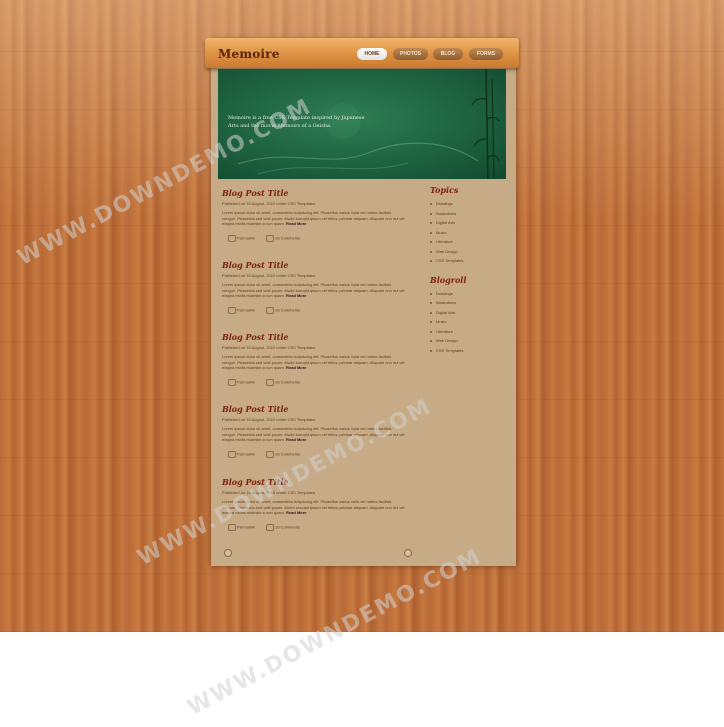 Image resolution: width=724 pixels, height=727 pixels. What do you see at coordinates (470, 261) in the screenshot?
I see `topic-item: CSS Templates` at bounding box center [470, 261].